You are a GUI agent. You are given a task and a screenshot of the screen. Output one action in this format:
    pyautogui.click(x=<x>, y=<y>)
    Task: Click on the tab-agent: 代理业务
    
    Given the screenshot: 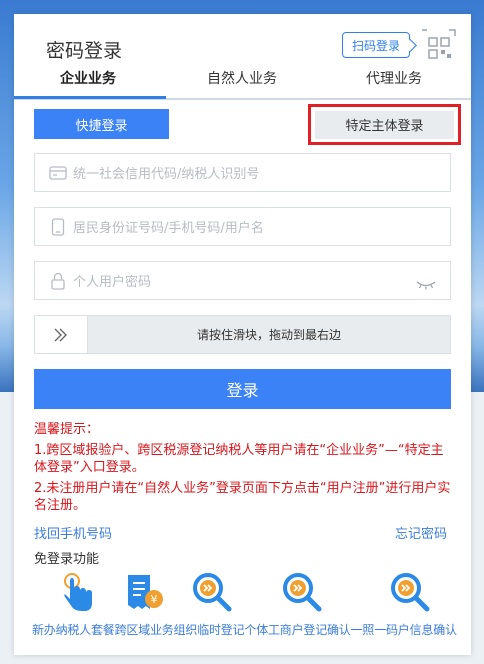 What is the action you would take?
    pyautogui.click(x=394, y=78)
    